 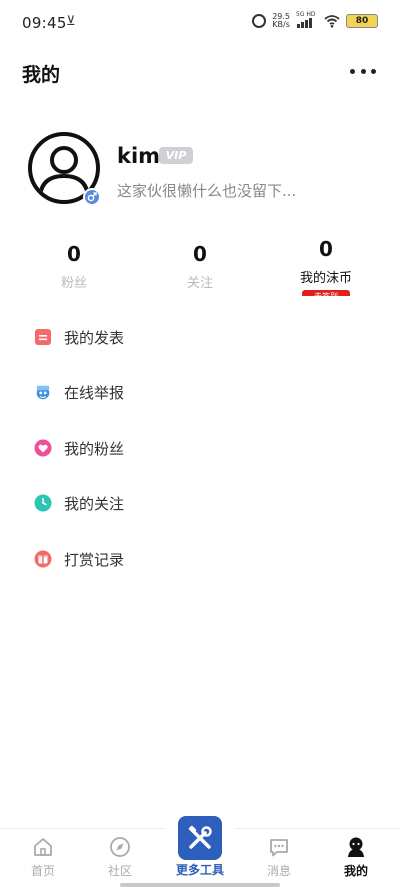 I want to click on vip-badge: VIP, so click(x=176, y=155).